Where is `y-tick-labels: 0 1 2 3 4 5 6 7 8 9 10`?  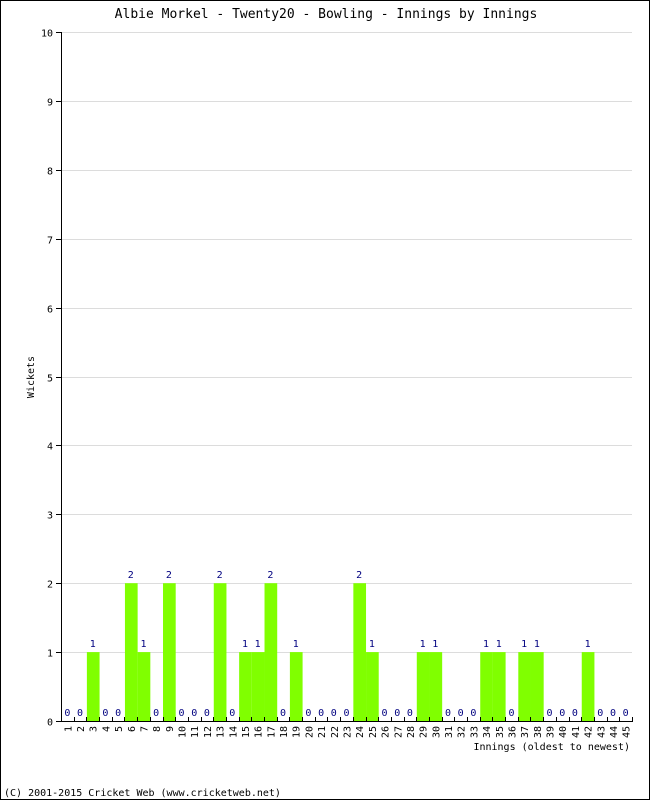
y-tick-labels: 0 1 2 3 4 5 6 7 8 9 10 is located at coordinates (47, 379).